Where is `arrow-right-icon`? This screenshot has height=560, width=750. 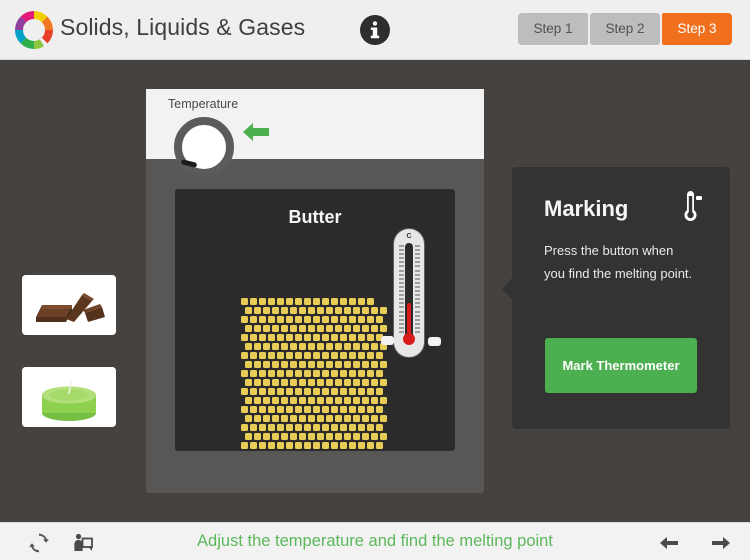 arrow-right-icon is located at coordinates (721, 543).